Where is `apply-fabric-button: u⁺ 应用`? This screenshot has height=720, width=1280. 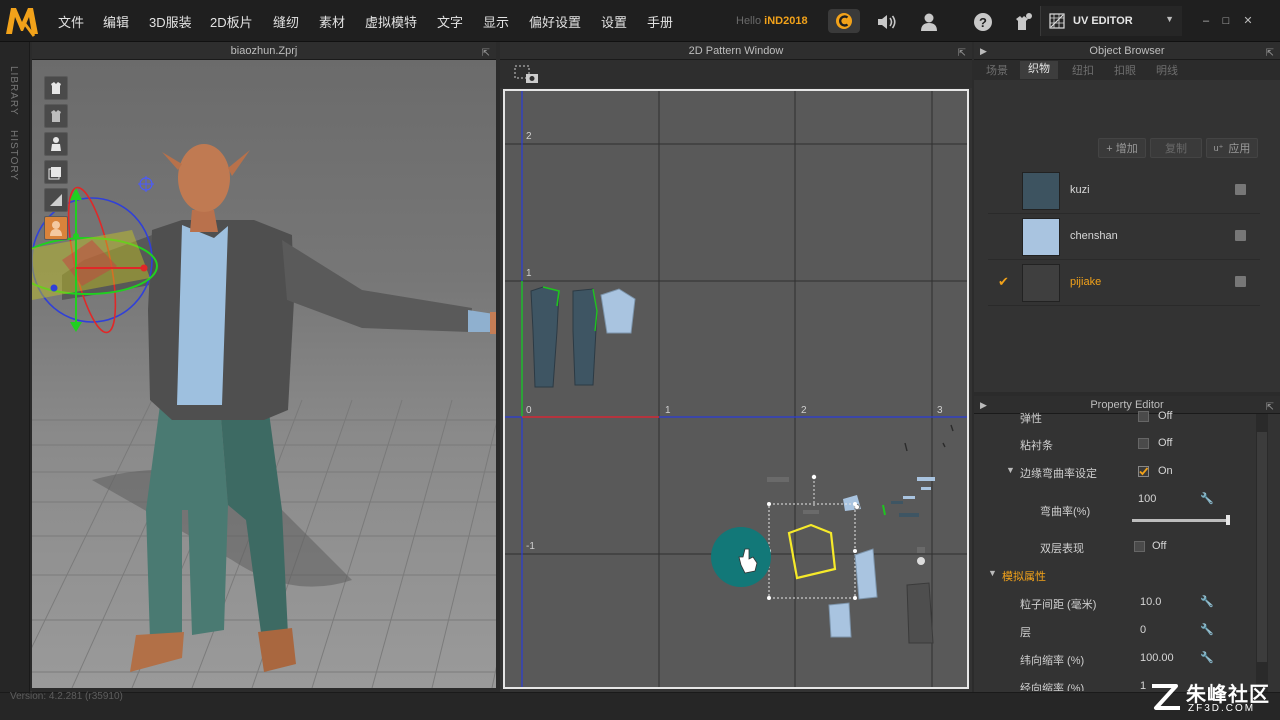
apply-fabric-button: u⁺ 应用 is located at coordinates (1232, 148).